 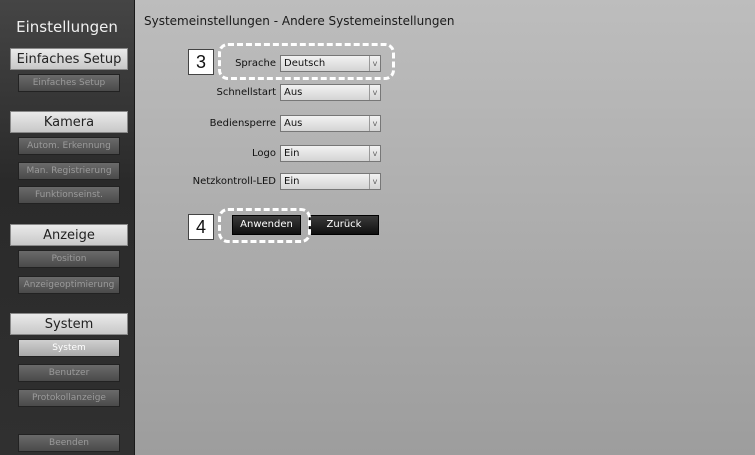 What do you see at coordinates (264, 225) in the screenshot?
I see `callout-frame-step4` at bounding box center [264, 225].